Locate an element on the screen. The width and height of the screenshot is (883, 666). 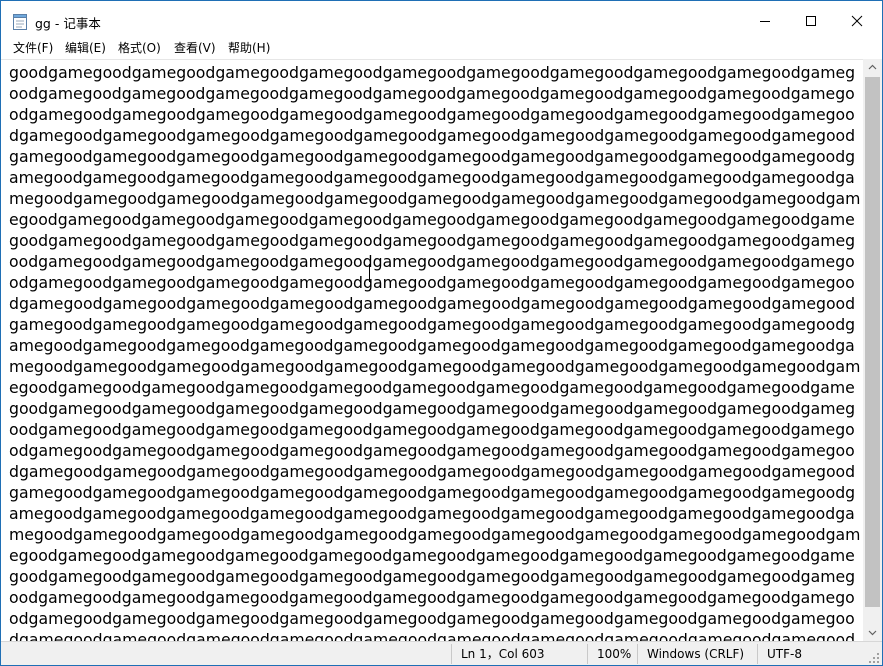
text-caret is located at coordinates (369, 273).